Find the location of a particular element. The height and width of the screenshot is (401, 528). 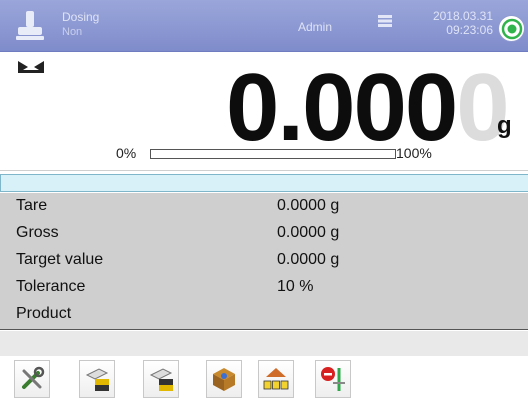

info-row-product: Product is located at coordinates (264, 316).